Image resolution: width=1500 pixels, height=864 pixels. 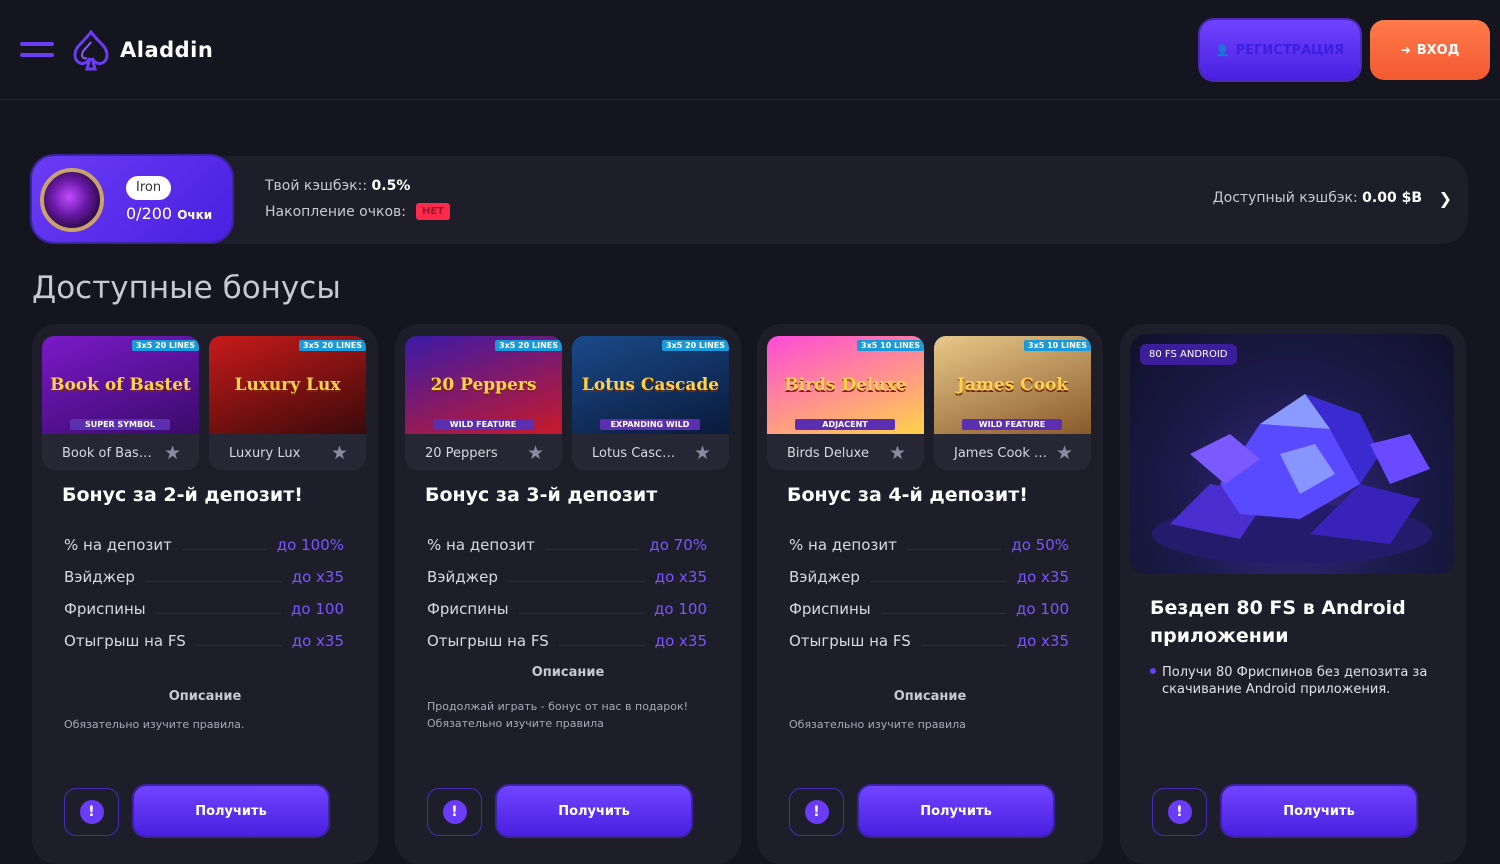 I want to click on game-tile: Luxury Lux 3x5 20 LINES Luxury Lux ★, so click(x=287, y=403).